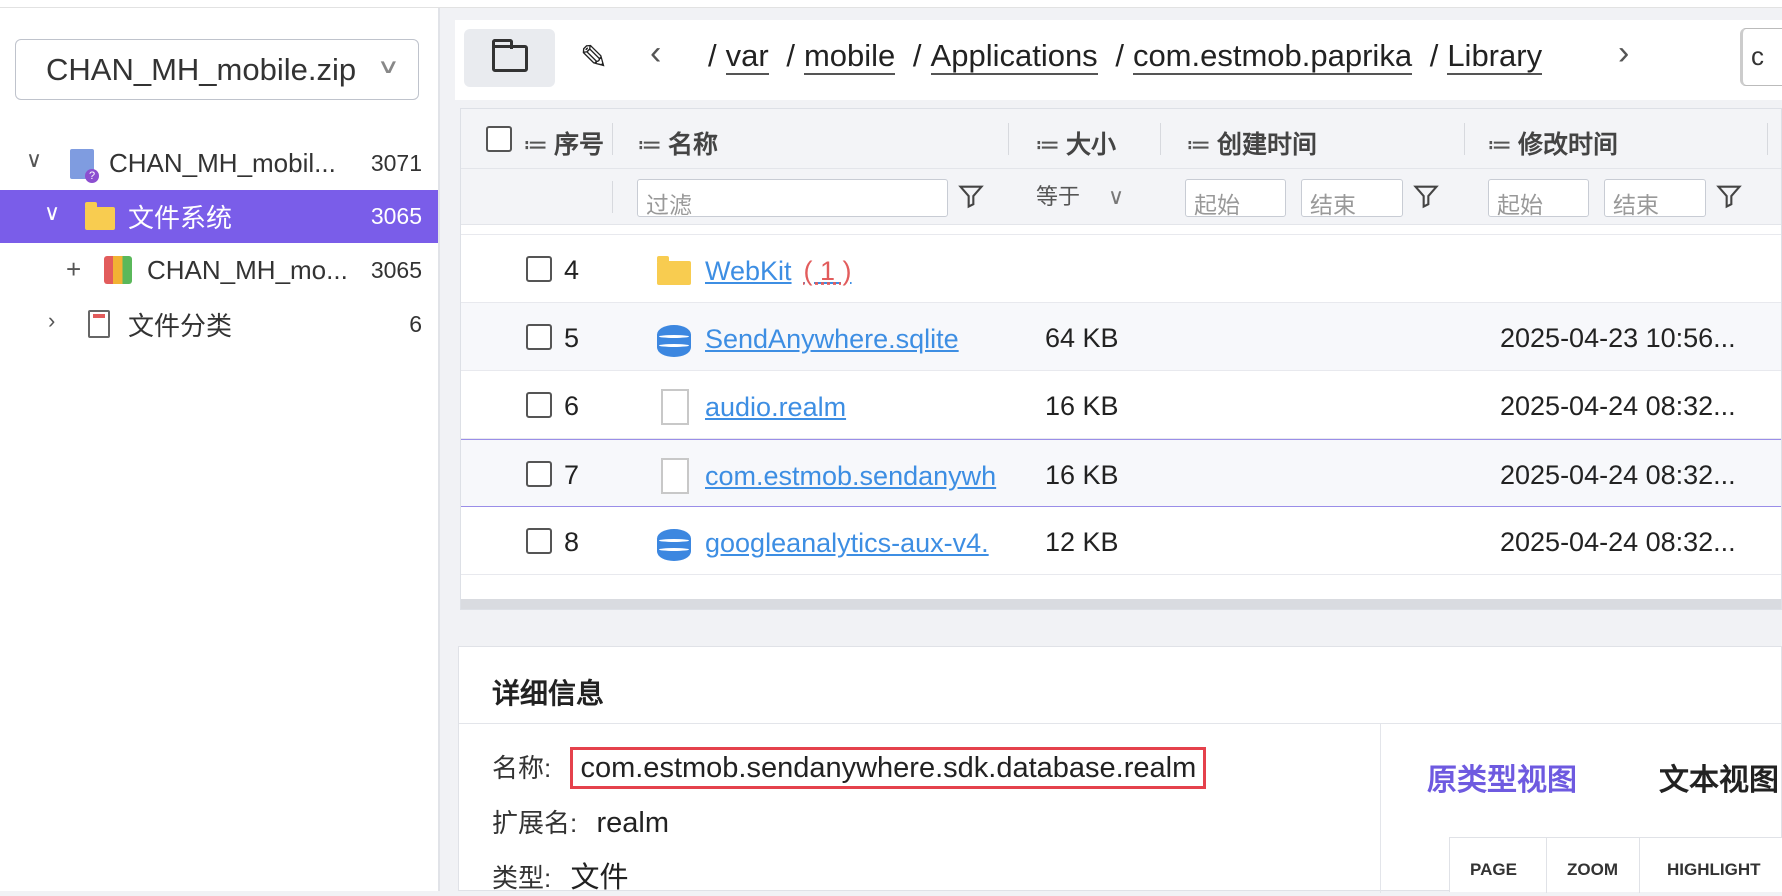 This screenshot has height=896, width=1782. I want to click on breadcrumb-item: mobile, so click(849, 56).